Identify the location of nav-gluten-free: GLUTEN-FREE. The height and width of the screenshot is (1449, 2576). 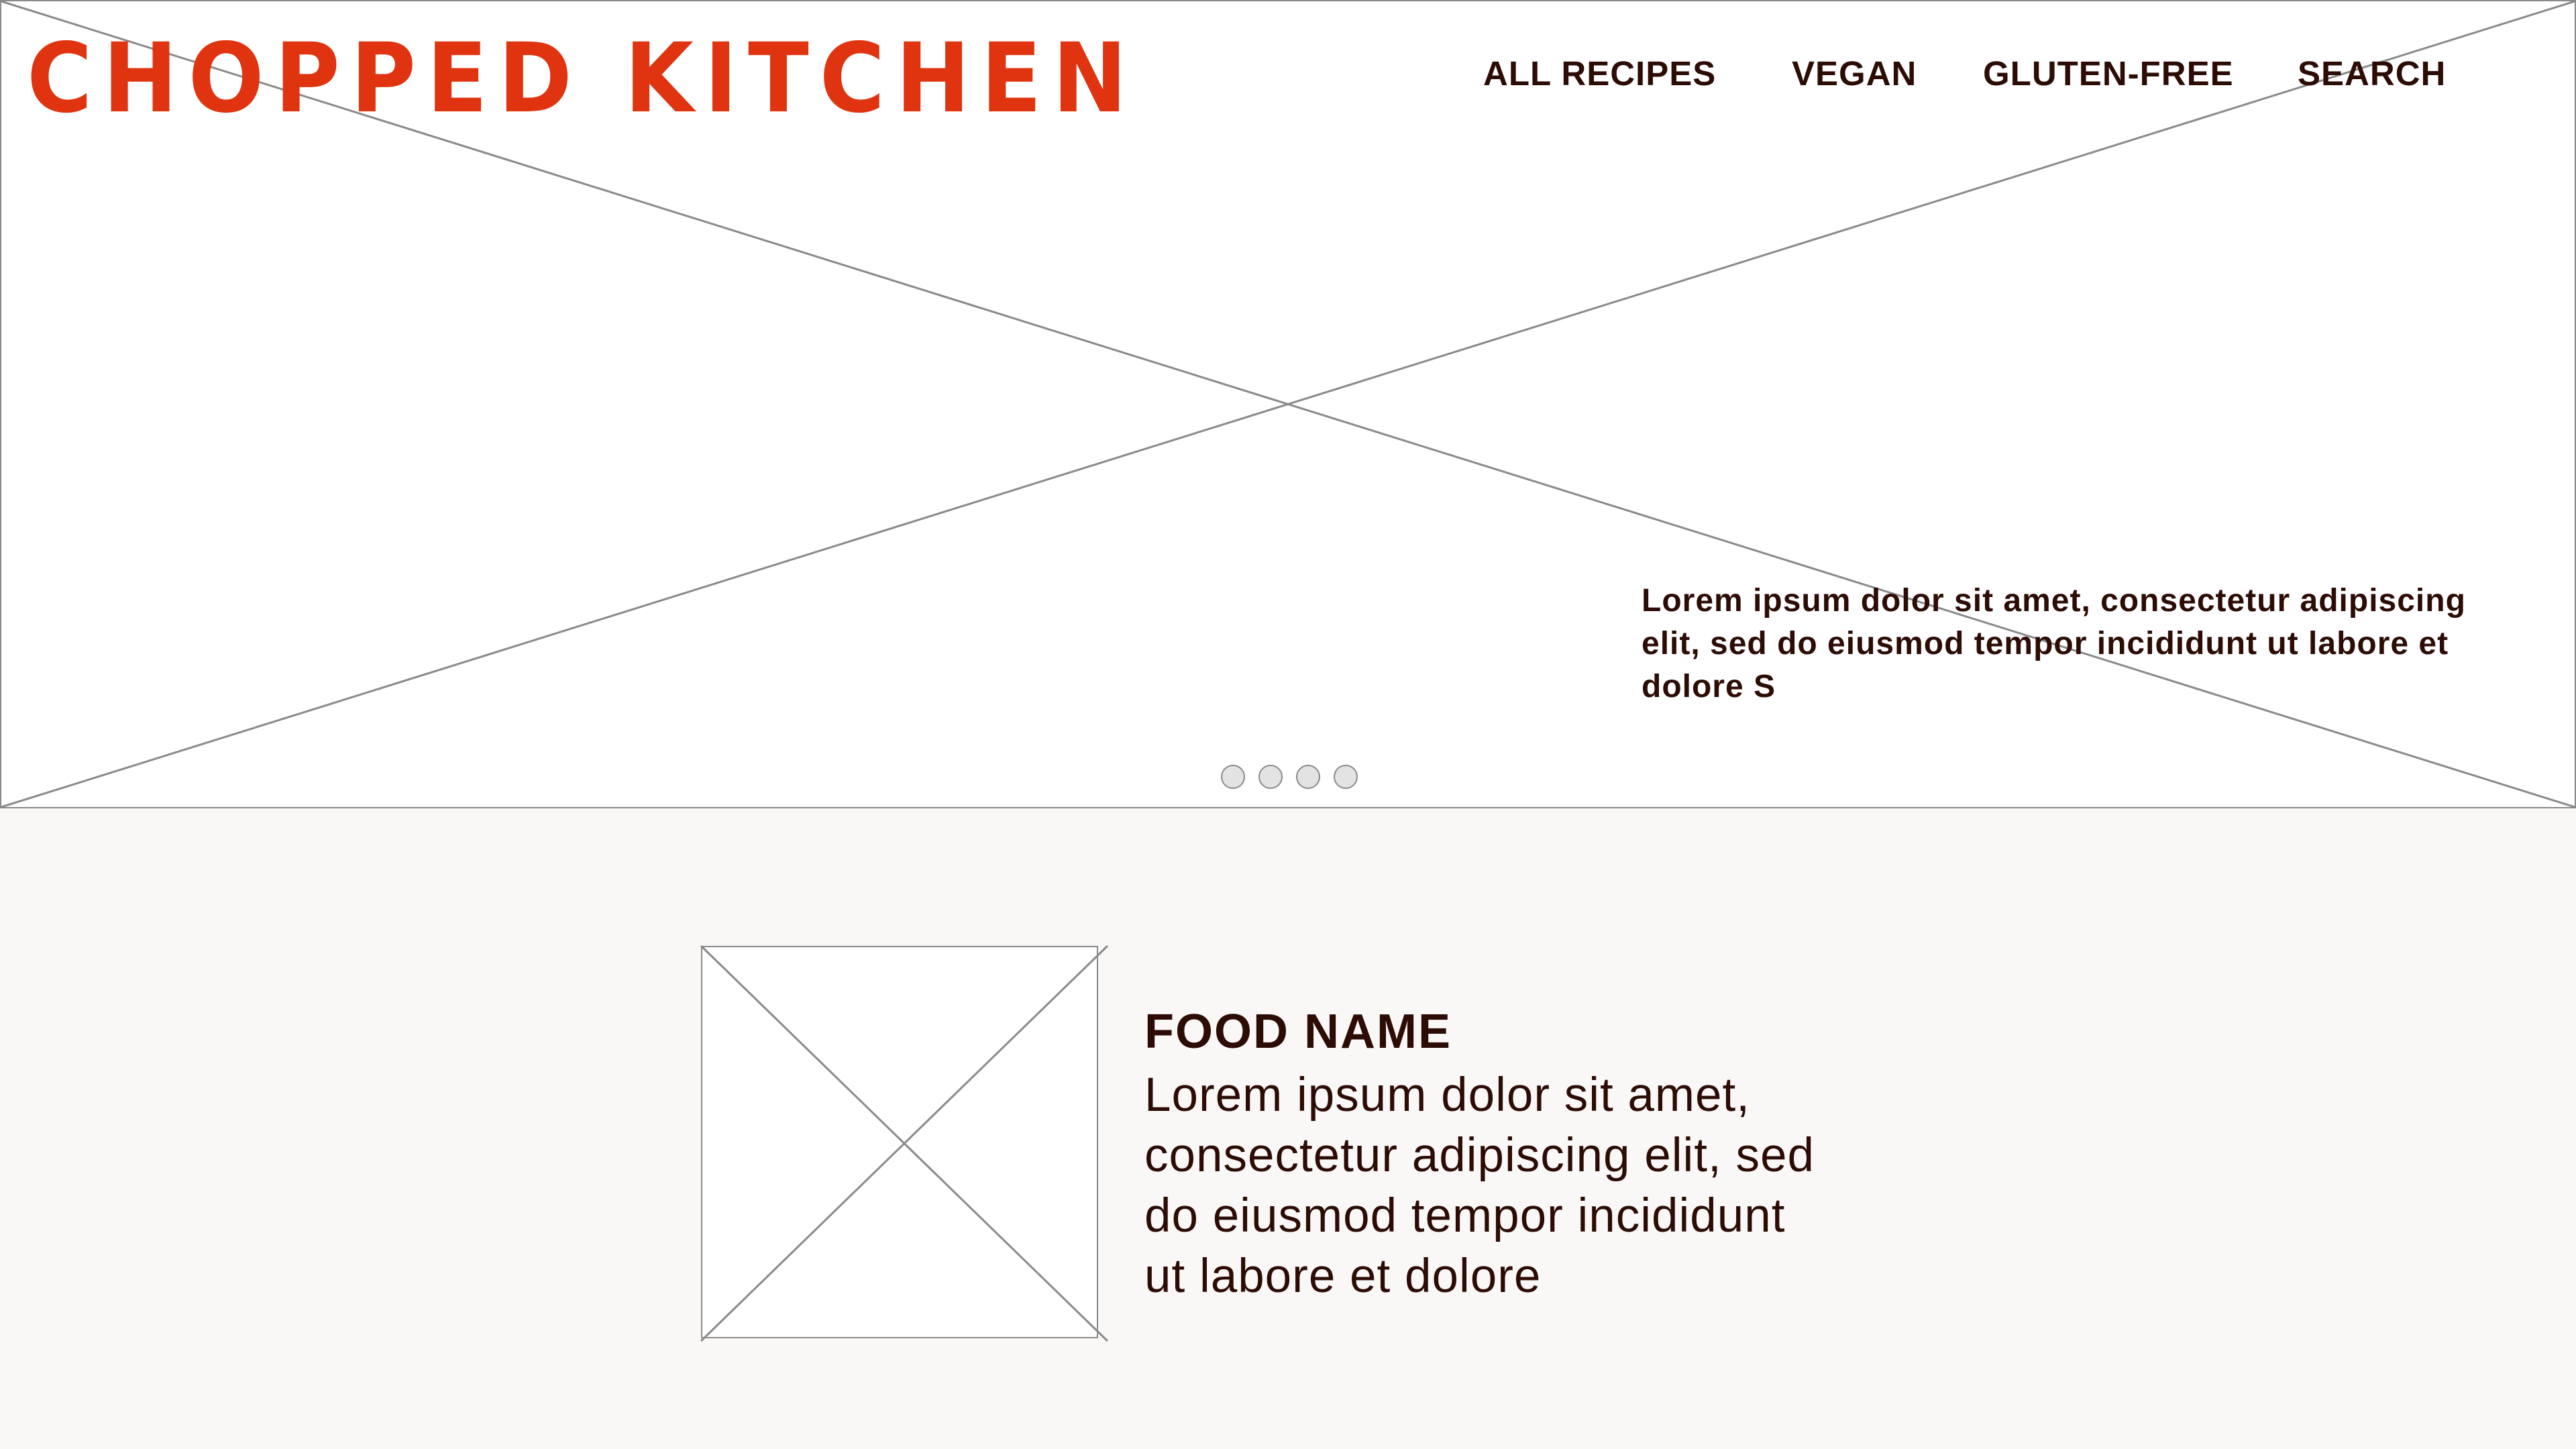
(2108, 74).